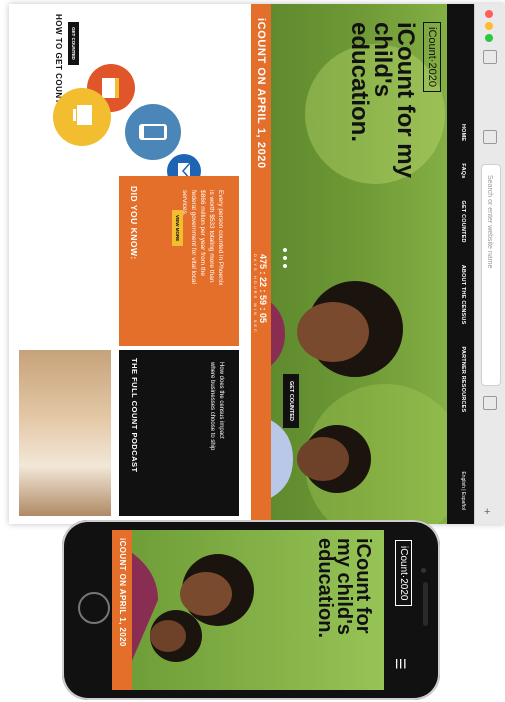 The height and width of the screenshot is (702, 505). I want to click on mobile-banner-text: iCOUNT ON APRIL 1, 2020, so click(122, 592).